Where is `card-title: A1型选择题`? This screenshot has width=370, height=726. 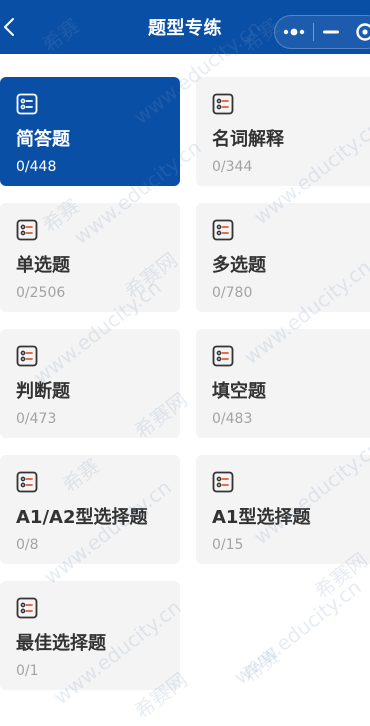 card-title: A1型选择题 is located at coordinates (261, 517).